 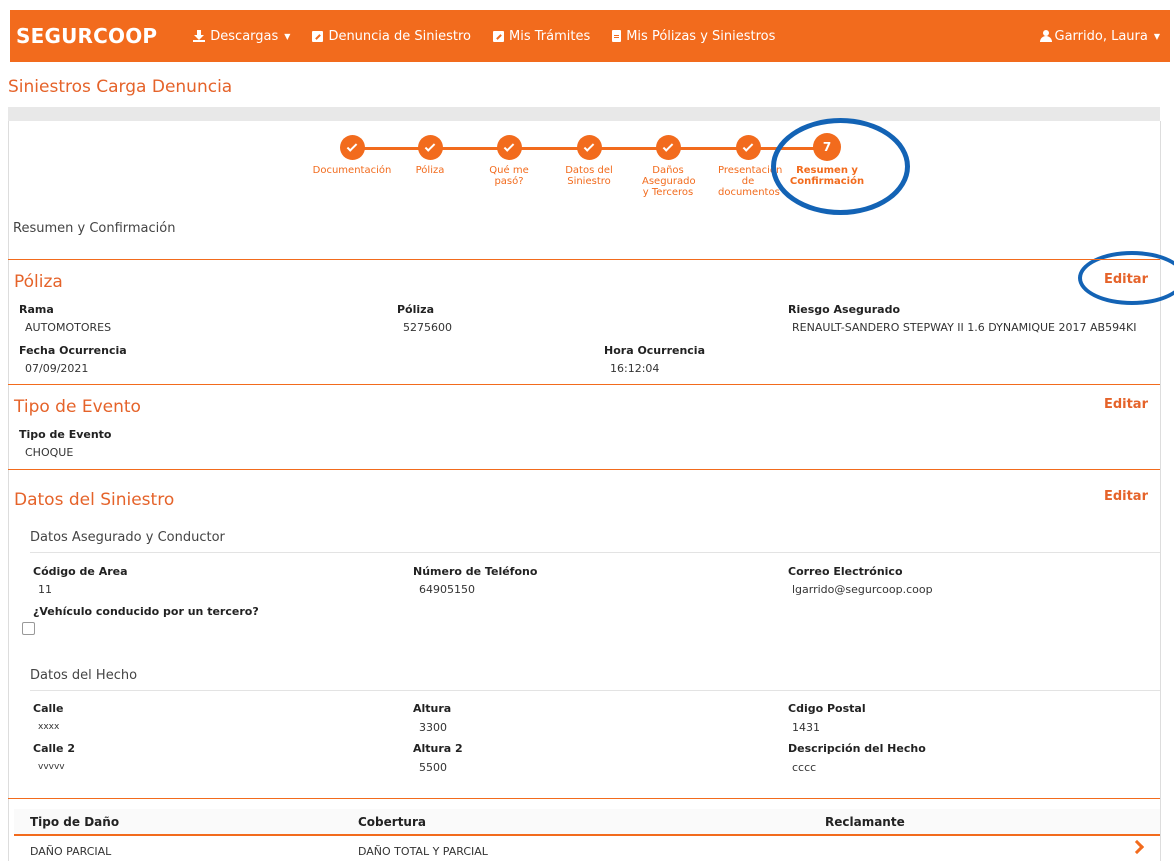 I want to click on field-value: 07/09/2021, so click(x=57, y=368).